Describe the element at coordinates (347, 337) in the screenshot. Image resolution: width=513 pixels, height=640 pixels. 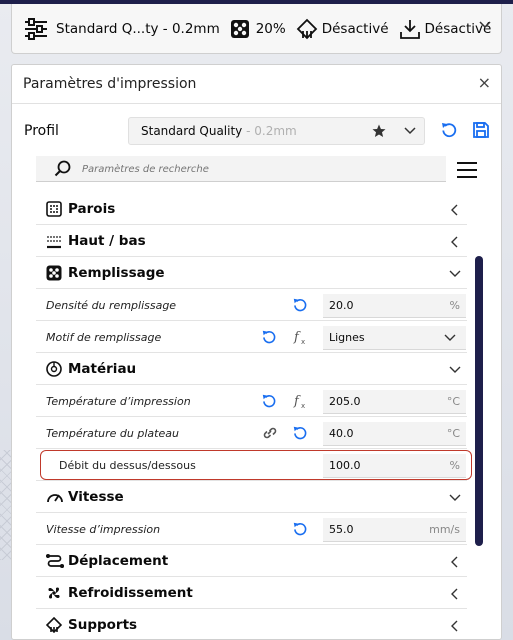
I see `select-value: Lignes` at that location.